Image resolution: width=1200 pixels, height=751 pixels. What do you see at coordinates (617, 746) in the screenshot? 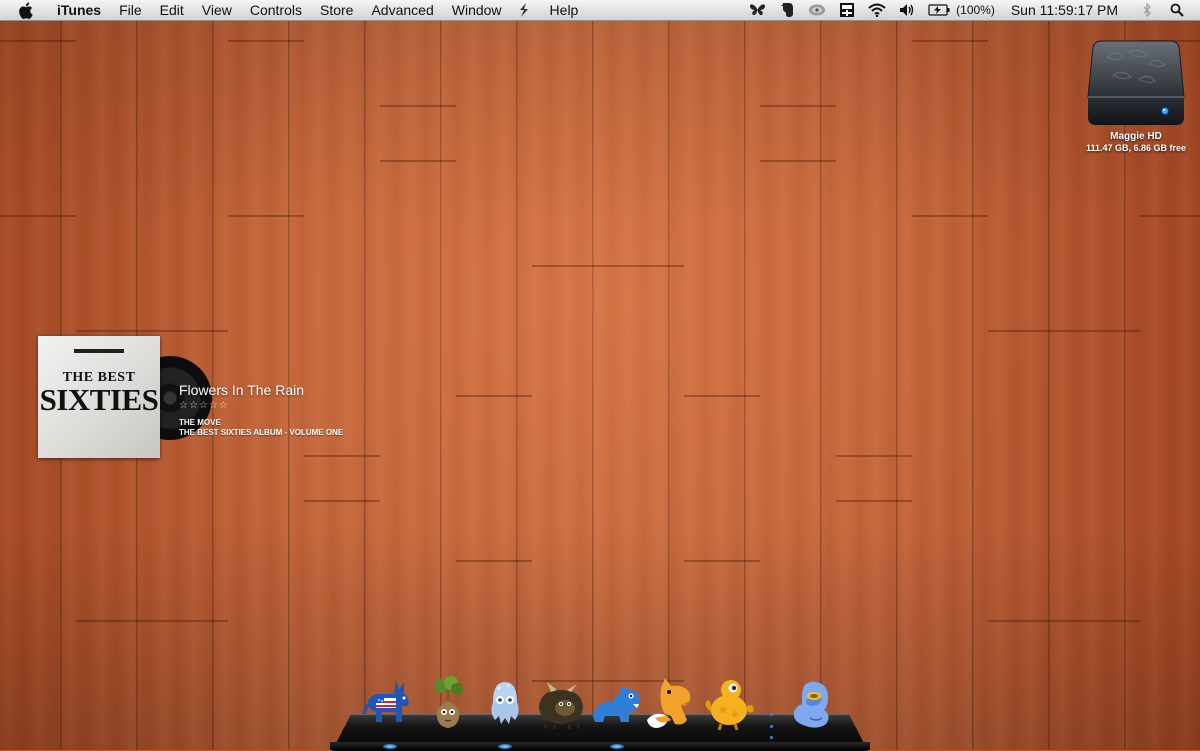
I see `dock-indicator-blue-bear` at bounding box center [617, 746].